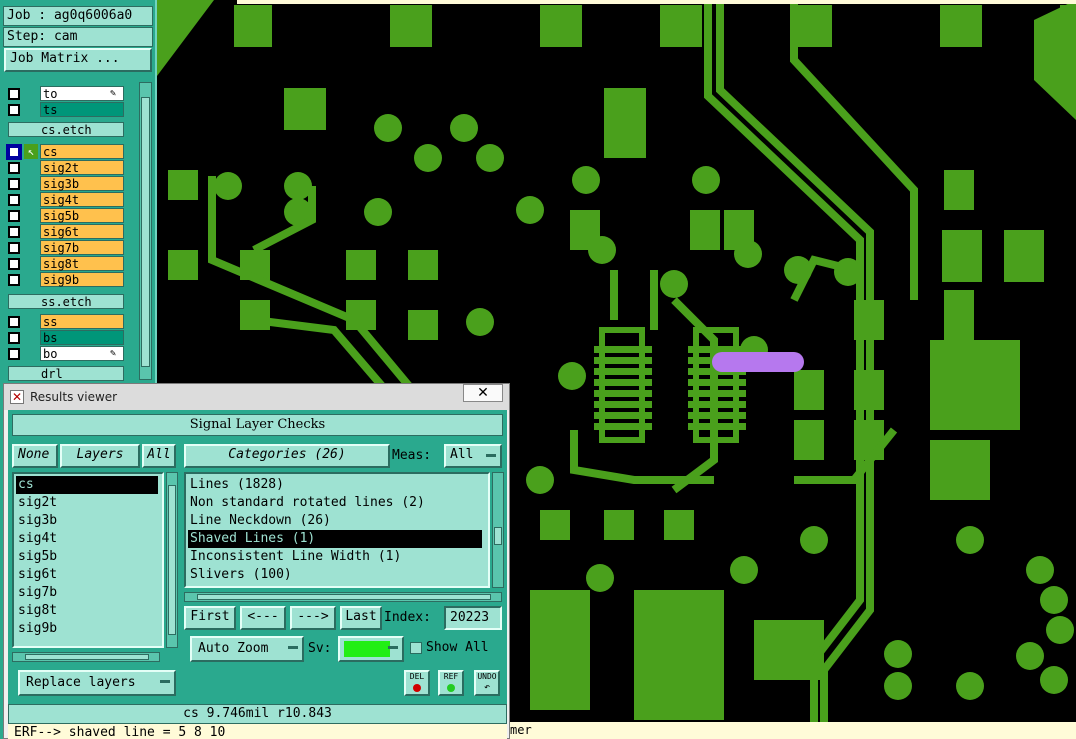 Image resolution: width=1076 pixels, height=739 pixels. What do you see at coordinates (451, 683) in the screenshot?
I see `ref-button: REF` at bounding box center [451, 683].